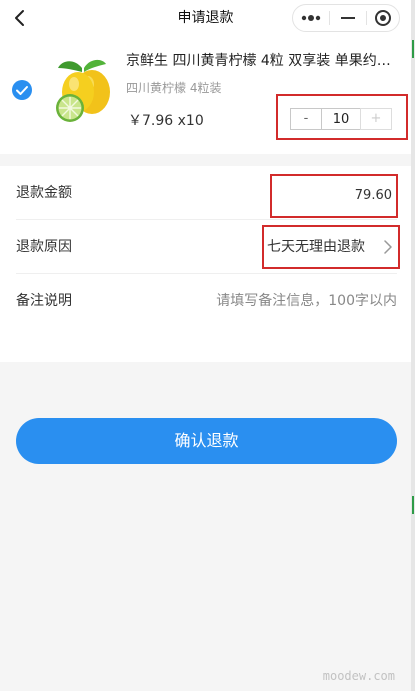  What do you see at coordinates (373, 195) in the screenshot?
I see `refund-amount-value: 79.60` at bounding box center [373, 195].